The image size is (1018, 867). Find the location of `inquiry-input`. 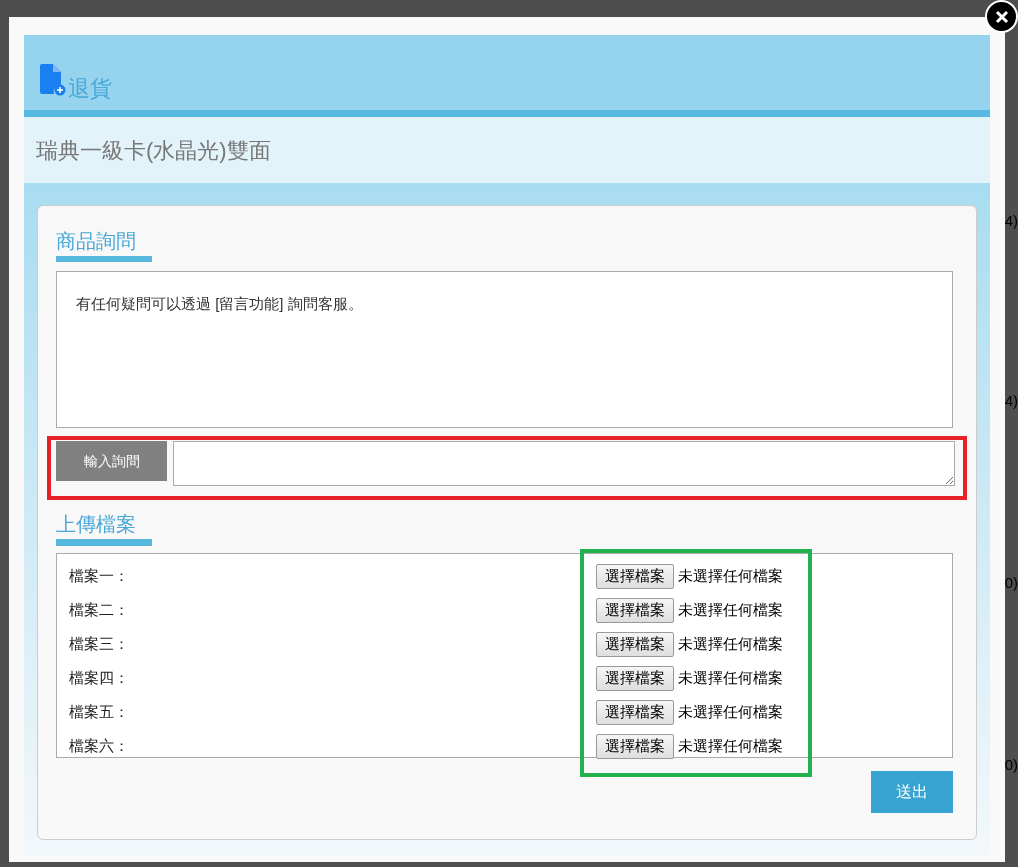

inquiry-input is located at coordinates (564, 463).